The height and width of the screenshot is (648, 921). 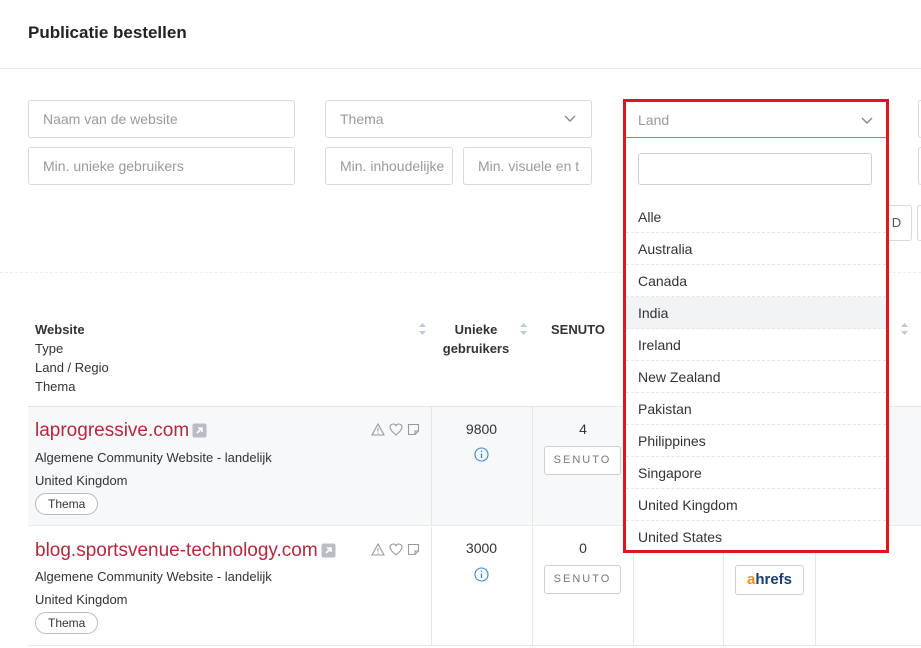 I want to click on unique-users-value: 9800, so click(x=481, y=429).